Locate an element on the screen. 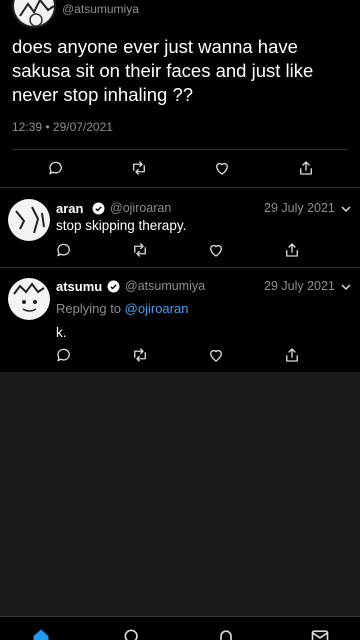 This screenshot has height=640, width=360. reply-author-handle: @atsumumiya is located at coordinates (165, 286).